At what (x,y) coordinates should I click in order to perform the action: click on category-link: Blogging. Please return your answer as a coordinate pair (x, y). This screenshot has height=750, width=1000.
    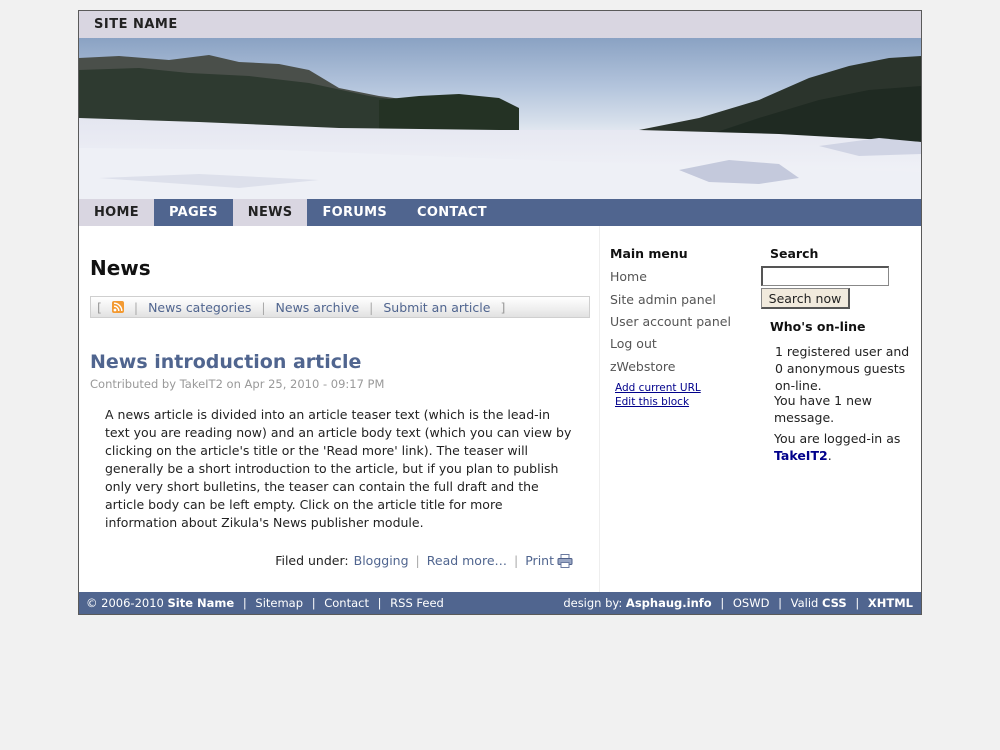
    Looking at the image, I should click on (381, 560).